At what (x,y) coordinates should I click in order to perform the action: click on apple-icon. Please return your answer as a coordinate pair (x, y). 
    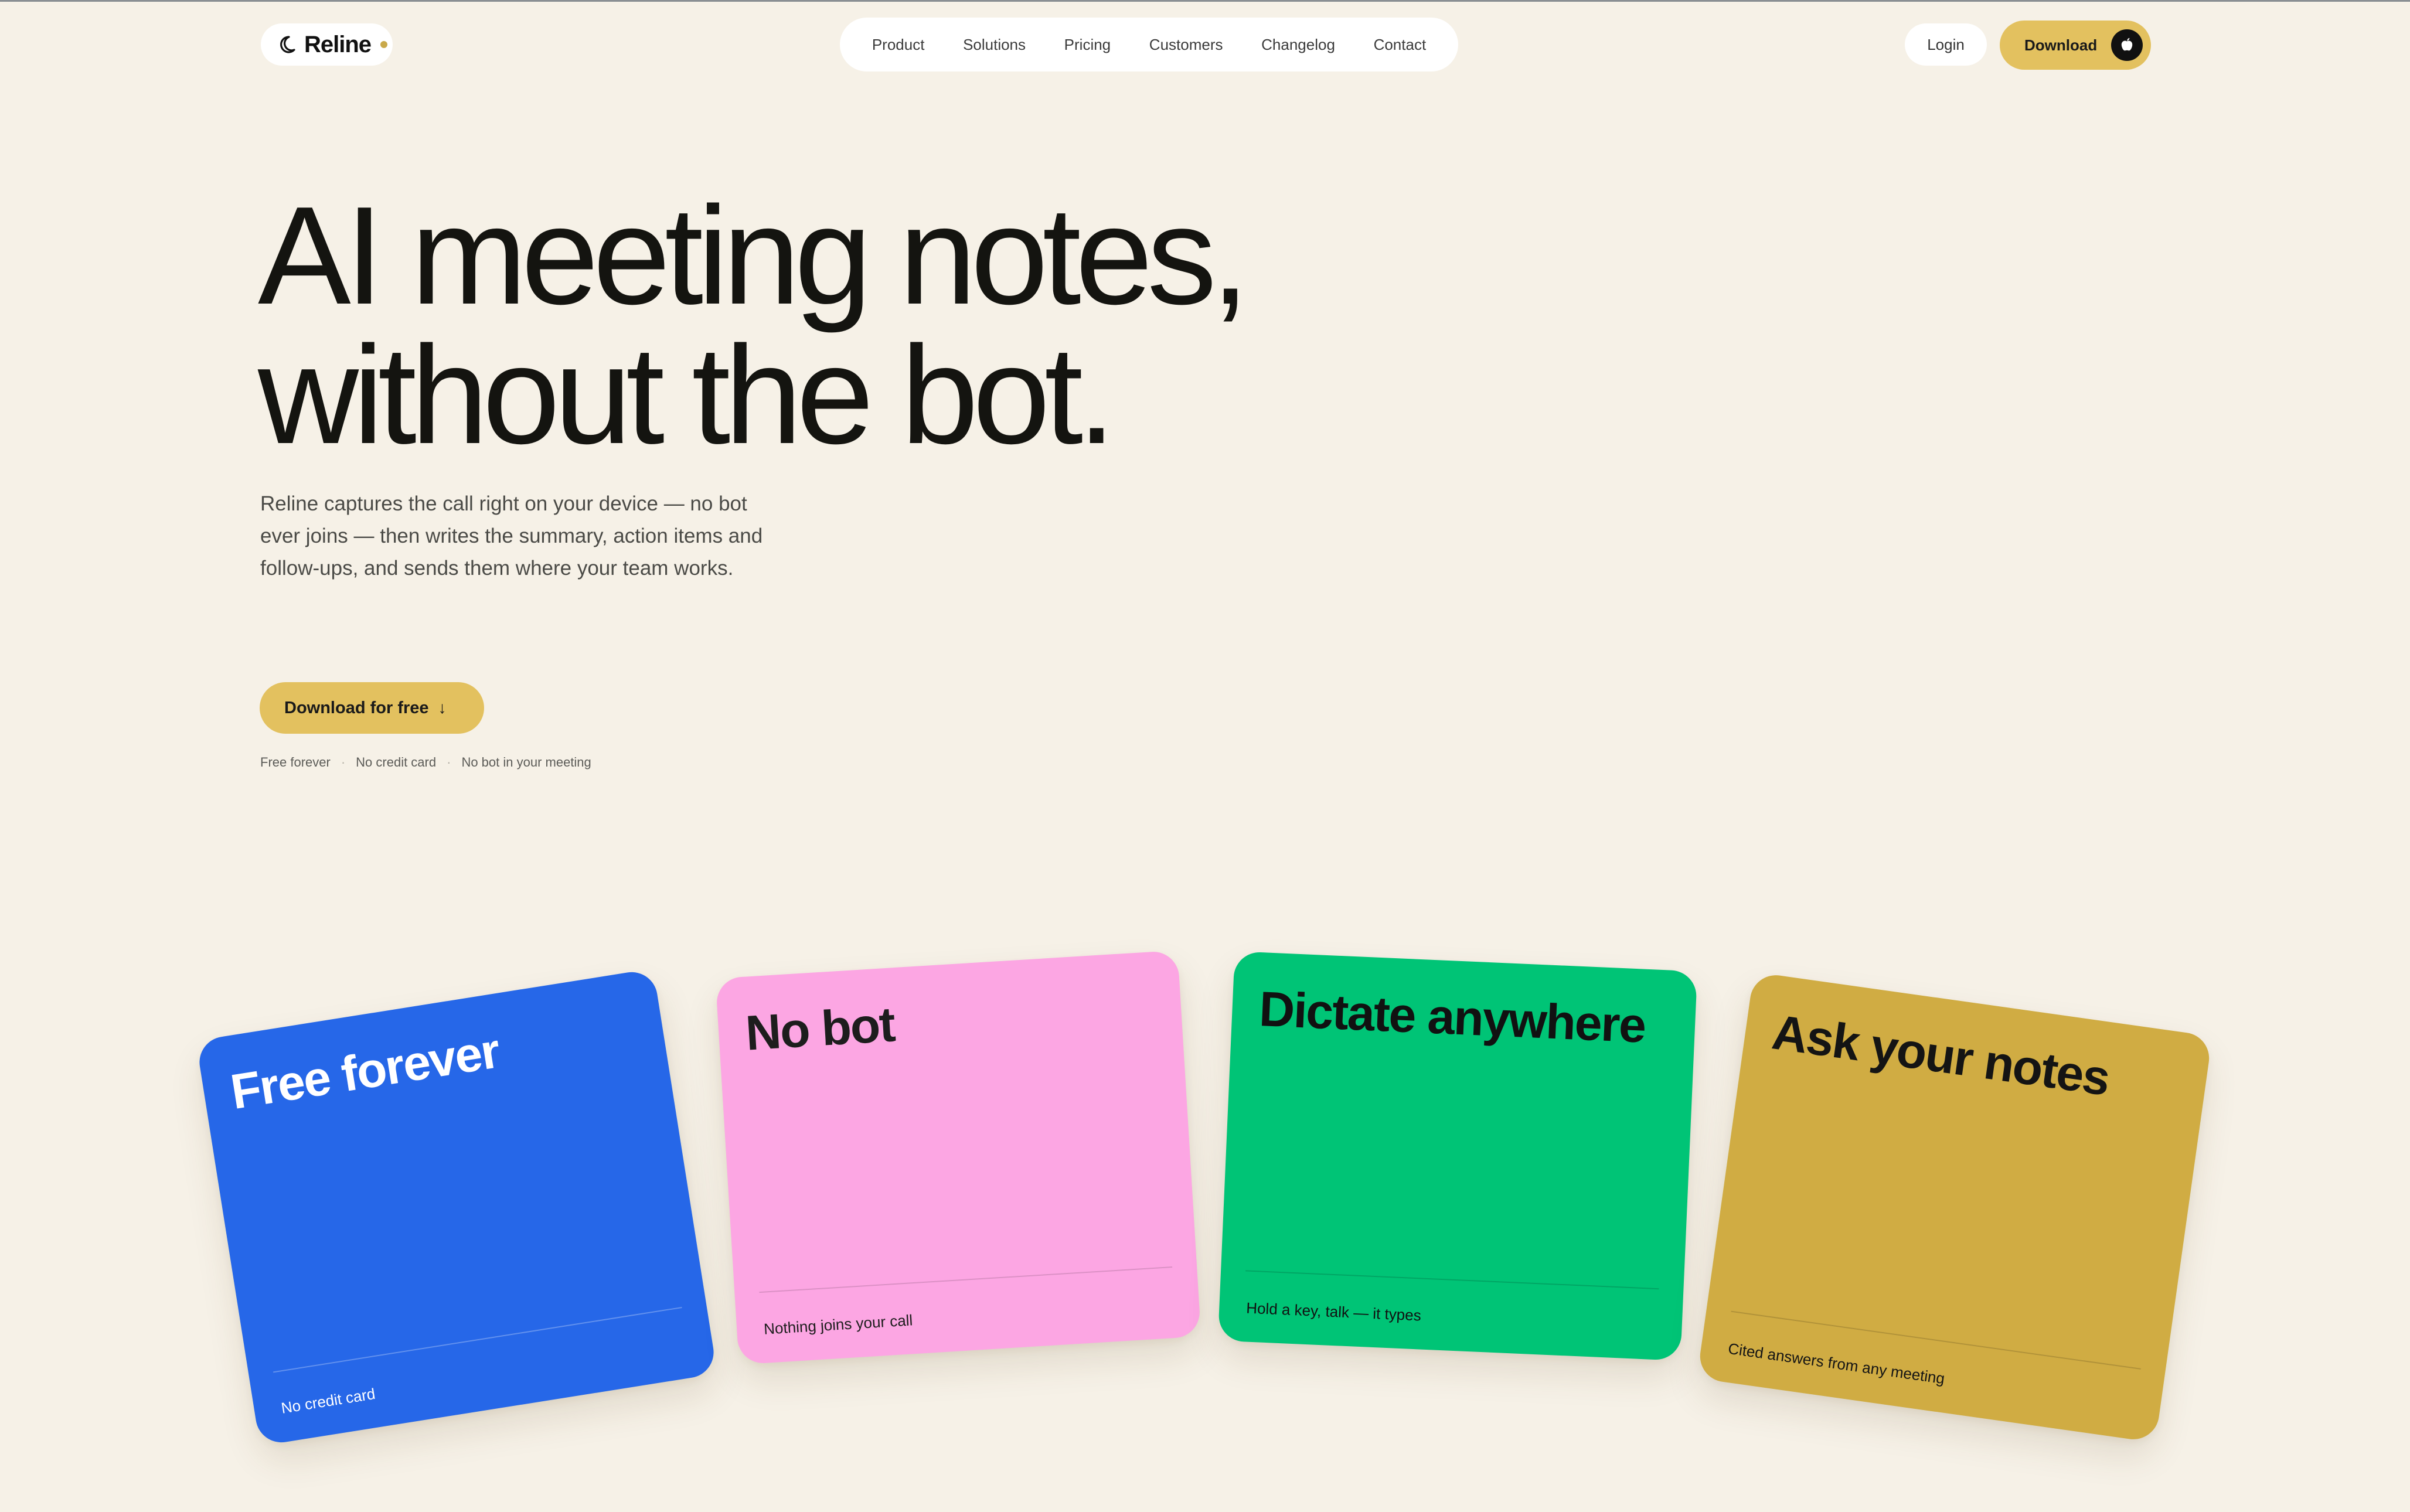
    Looking at the image, I should click on (2127, 45).